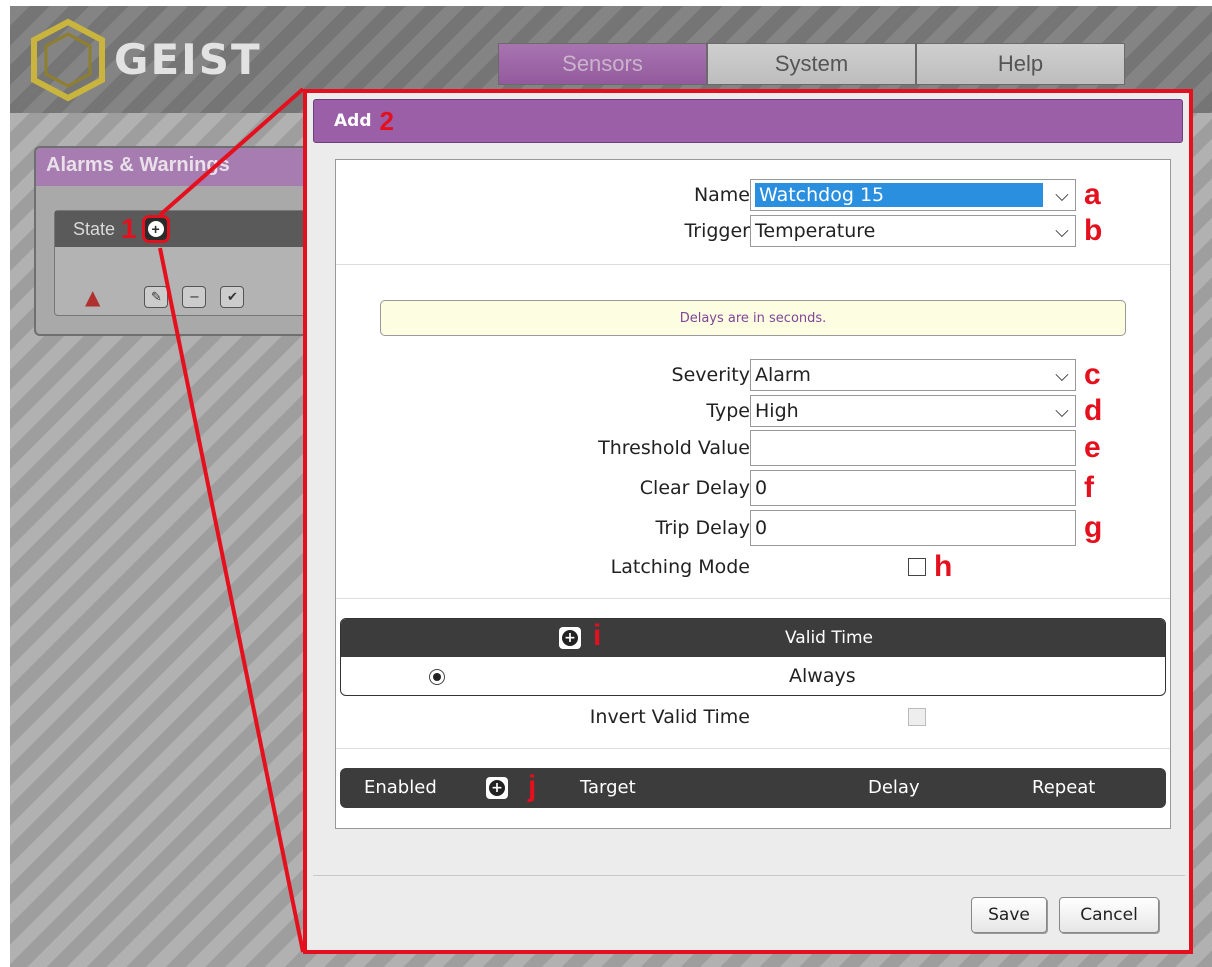  What do you see at coordinates (753, 676) in the screenshot?
I see `valid-time-row: Always` at bounding box center [753, 676].